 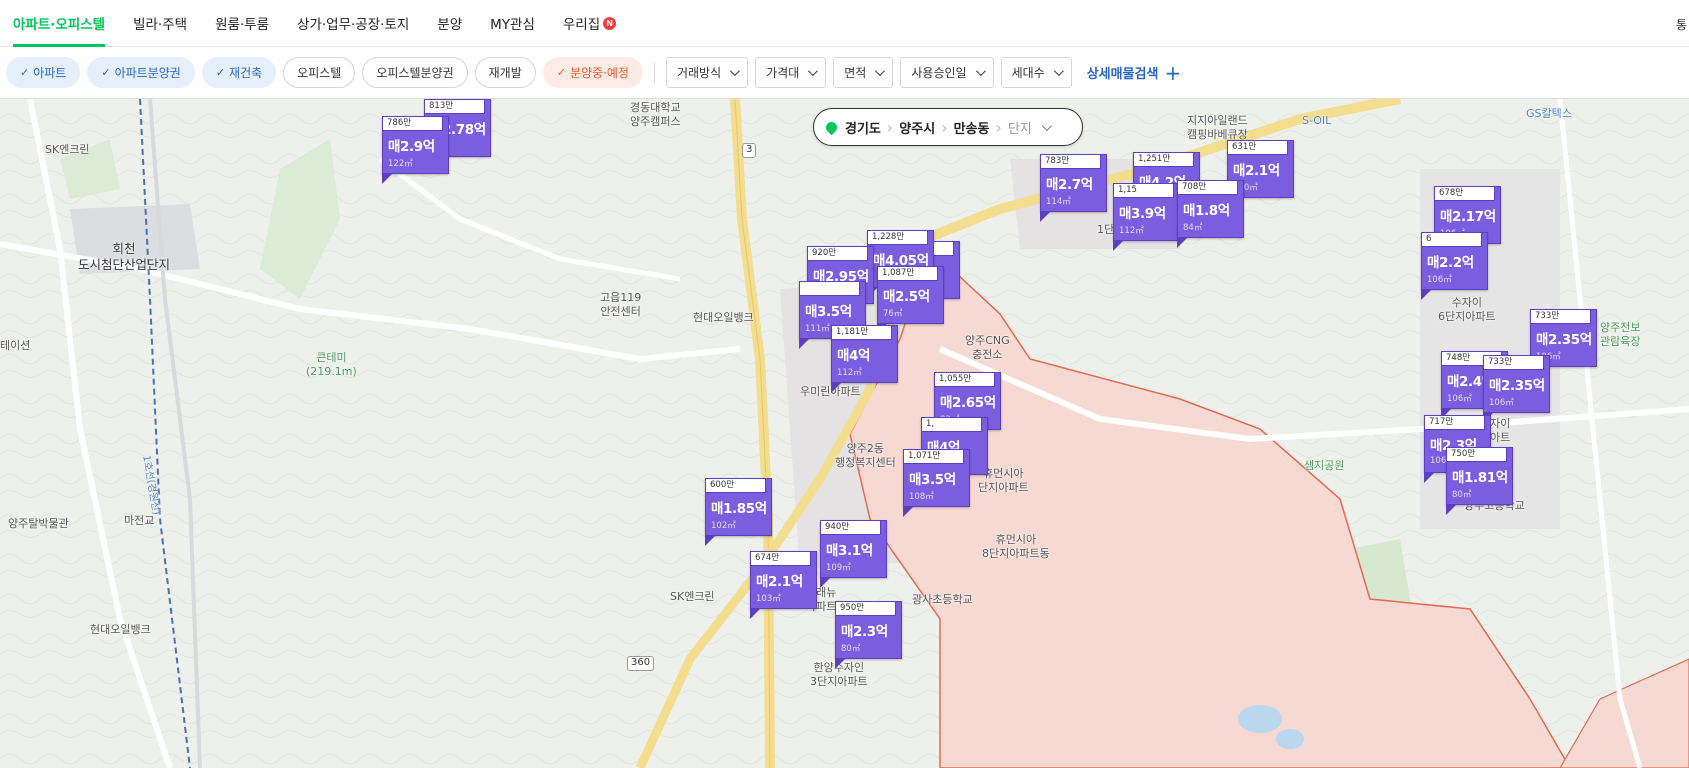 I want to click on map-poi-label: 샘지공원, so click(x=1324, y=466).